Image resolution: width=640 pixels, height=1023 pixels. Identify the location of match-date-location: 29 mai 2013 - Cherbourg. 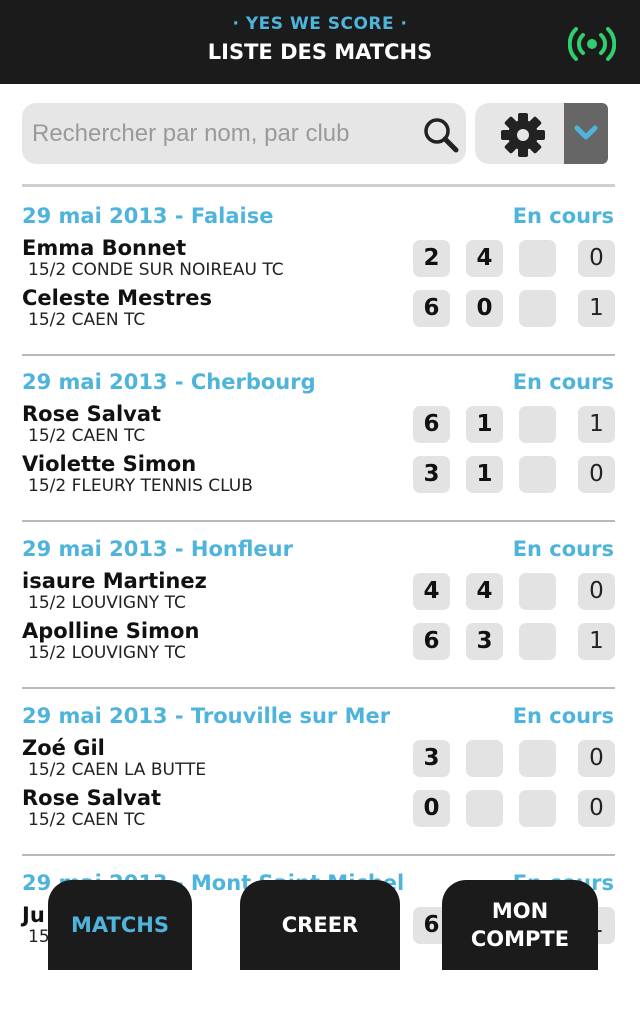
(169, 382).